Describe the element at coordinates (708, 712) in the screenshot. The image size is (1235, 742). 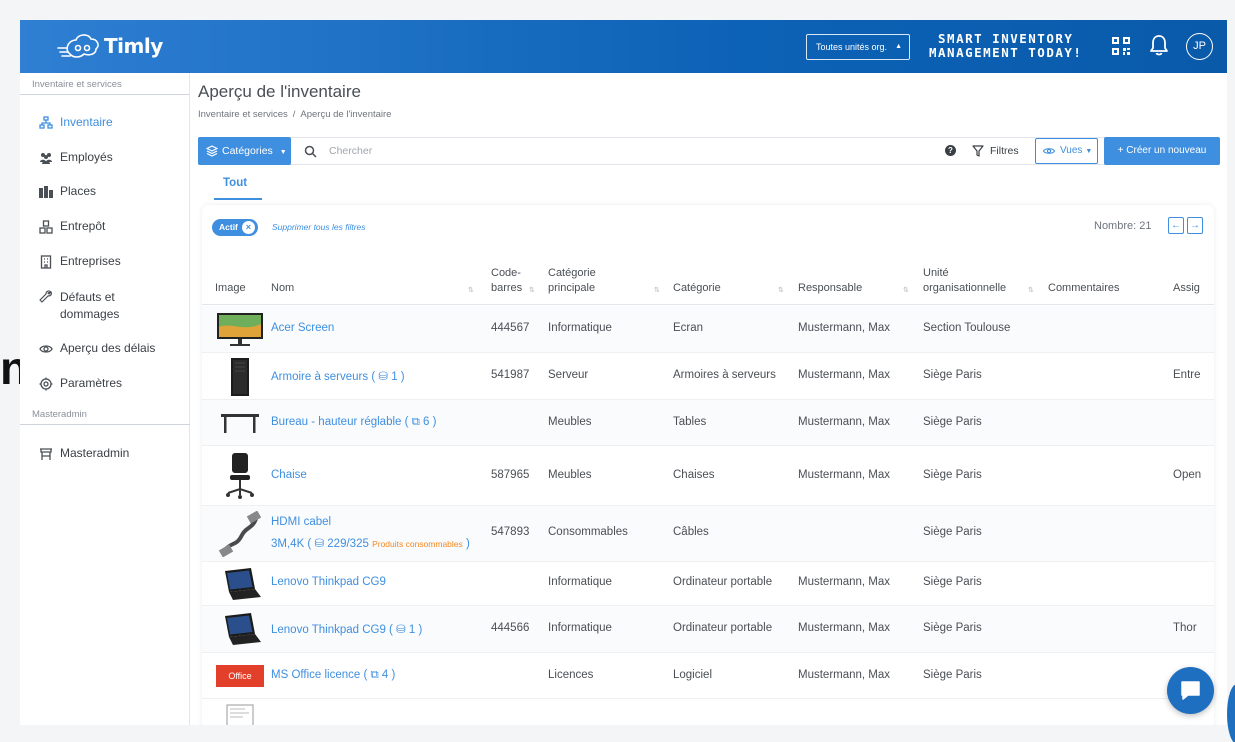
I see `table-row-partial` at that location.